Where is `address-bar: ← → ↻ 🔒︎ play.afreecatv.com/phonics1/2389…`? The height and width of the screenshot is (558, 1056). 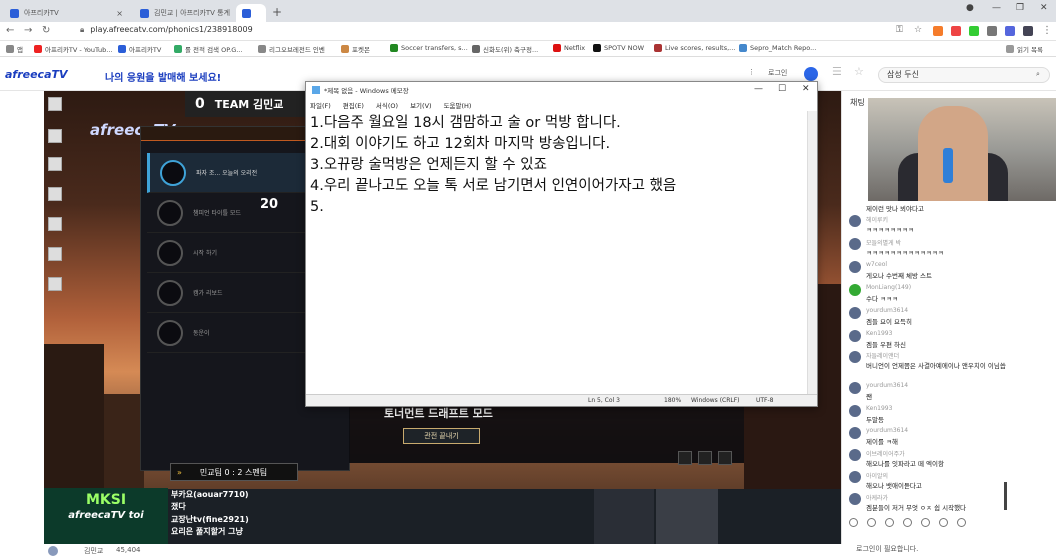 address-bar: ← → ↻ 🔒︎ play.afreecatv.com/phonics1/2389… is located at coordinates (528, 31).